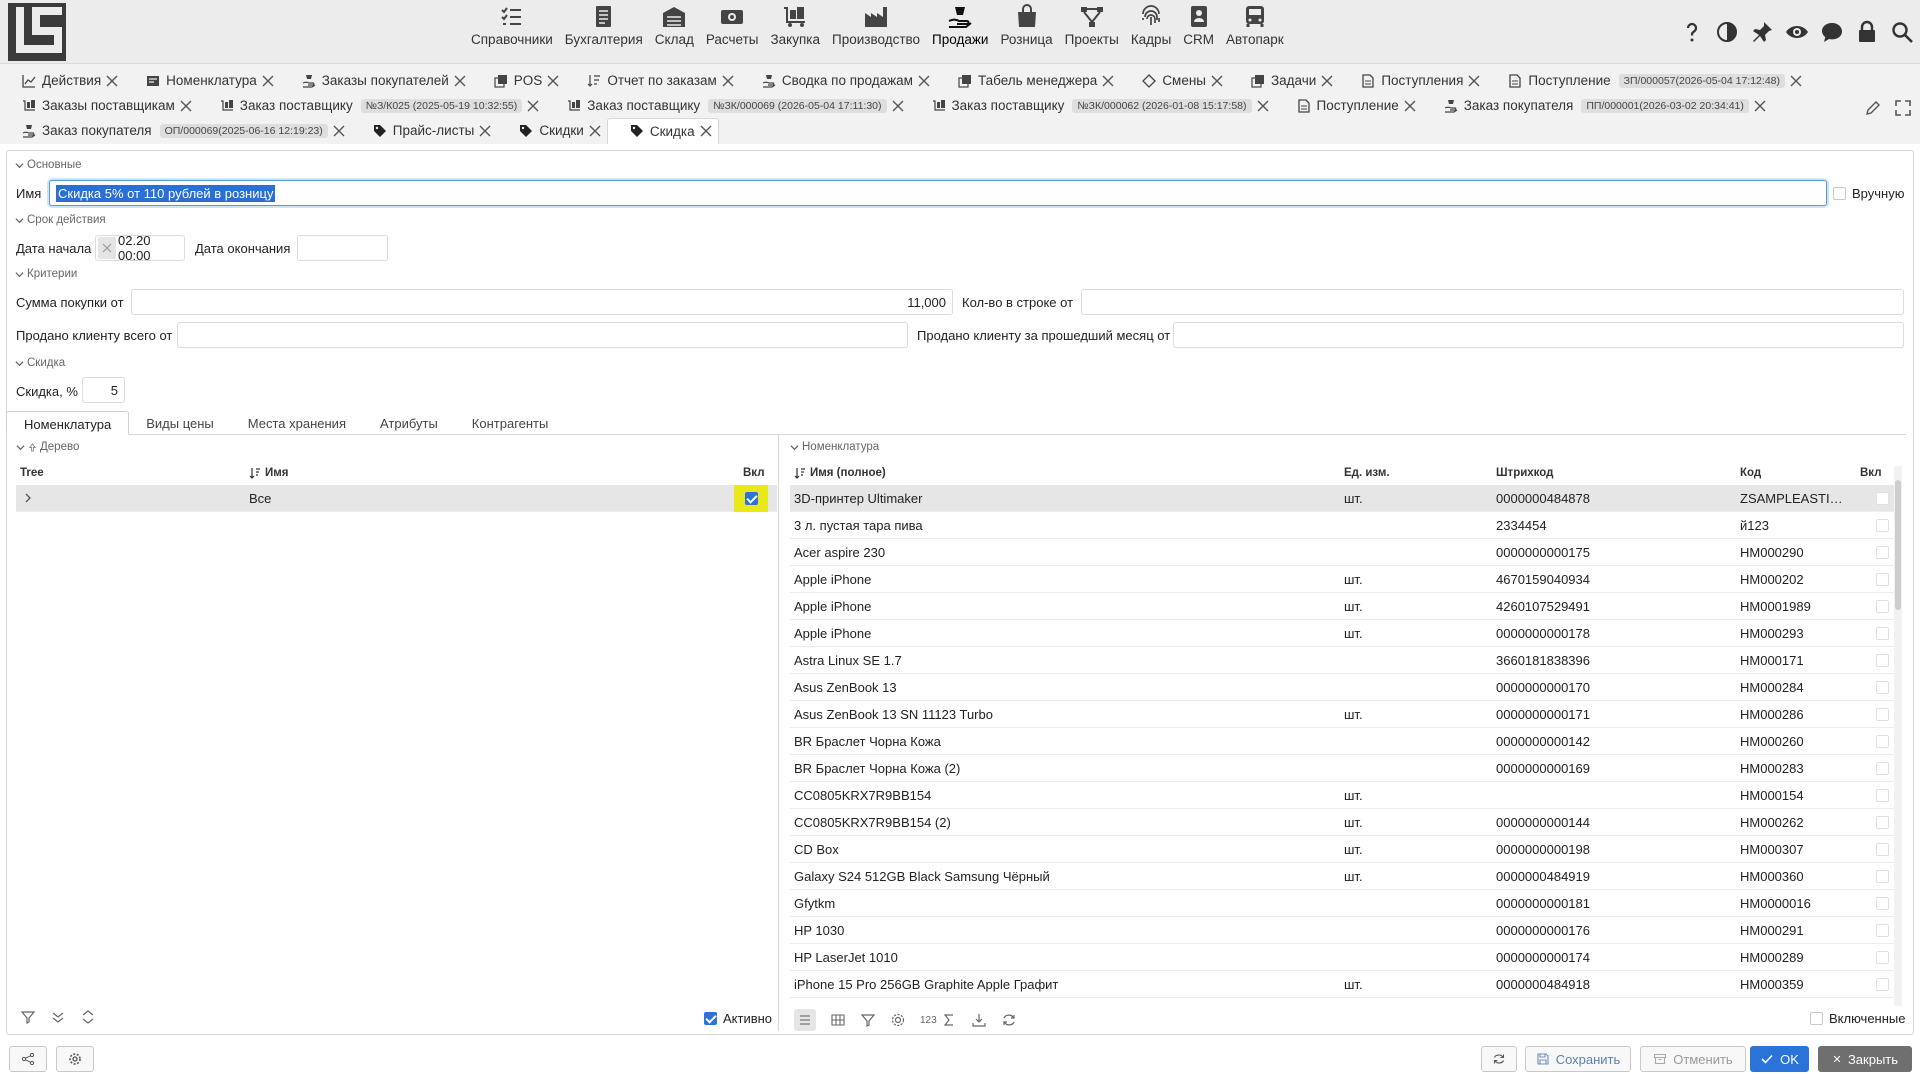 This screenshot has width=1920, height=1080. Describe the element at coordinates (1174, 81) in the screenshot. I see `tab-row1-7: Смены` at that location.